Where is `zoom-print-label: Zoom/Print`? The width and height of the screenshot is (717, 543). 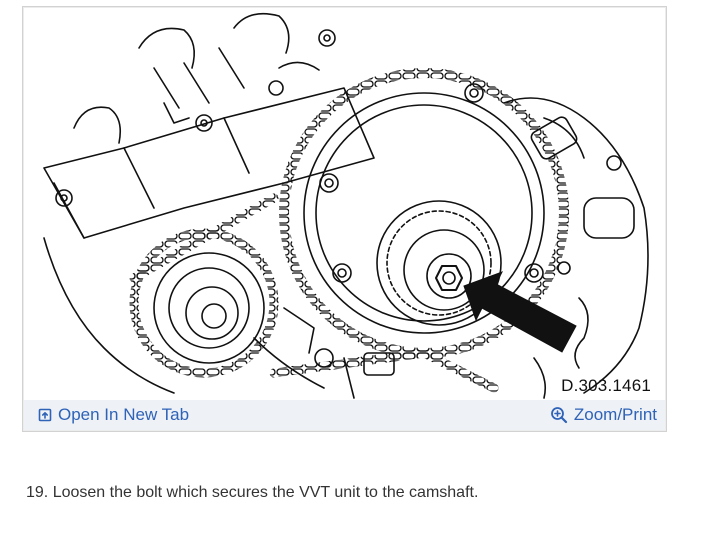
zoom-print-label: Zoom/Print is located at coordinates (615, 414).